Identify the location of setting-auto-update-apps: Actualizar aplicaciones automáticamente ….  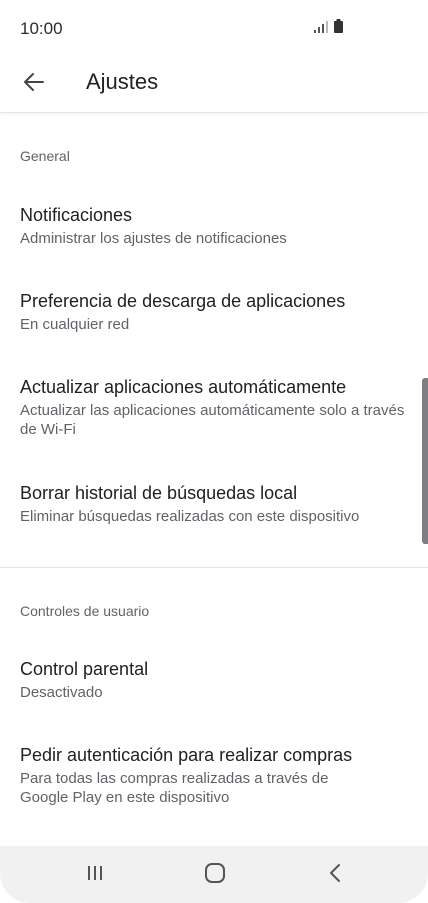
(214, 411).